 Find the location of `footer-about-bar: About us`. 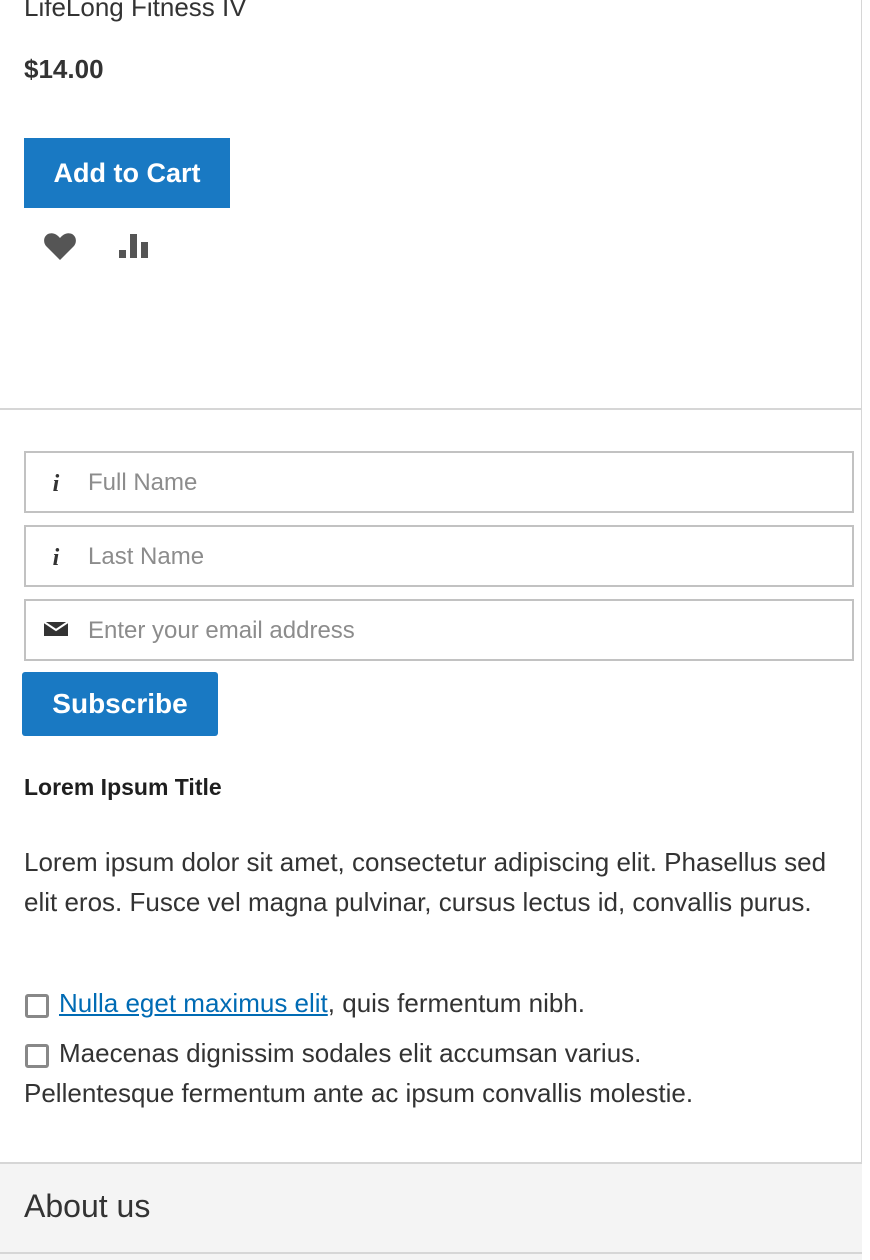

footer-about-bar: About us is located at coordinates (431, 1211).